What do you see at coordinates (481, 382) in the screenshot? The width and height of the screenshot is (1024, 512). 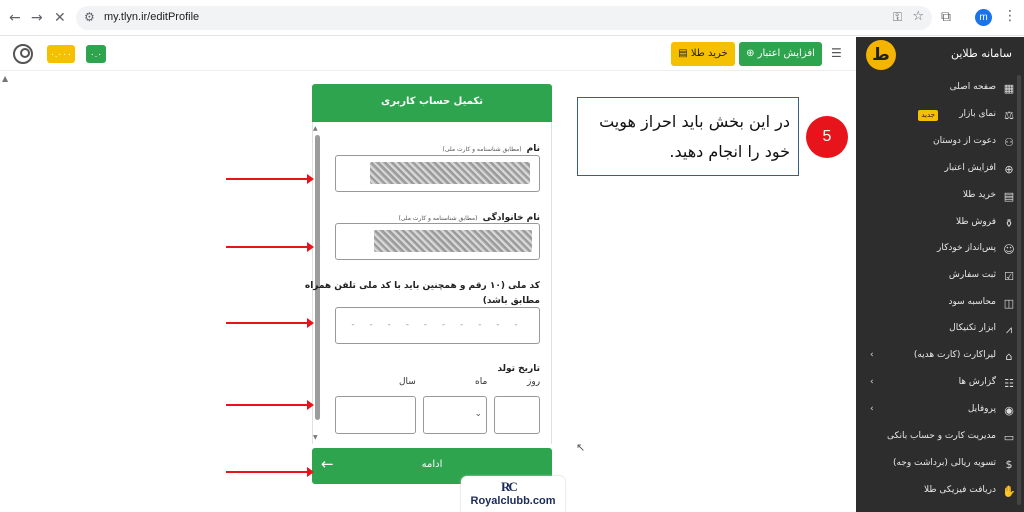 I see `month-label: ماه` at bounding box center [481, 382].